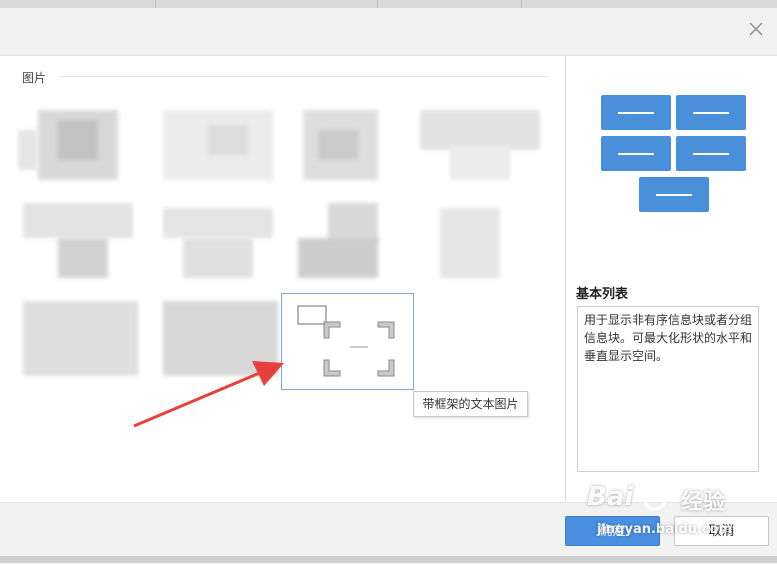  What do you see at coordinates (388, 559) in the screenshot?
I see `bottom-strip` at bounding box center [388, 559].